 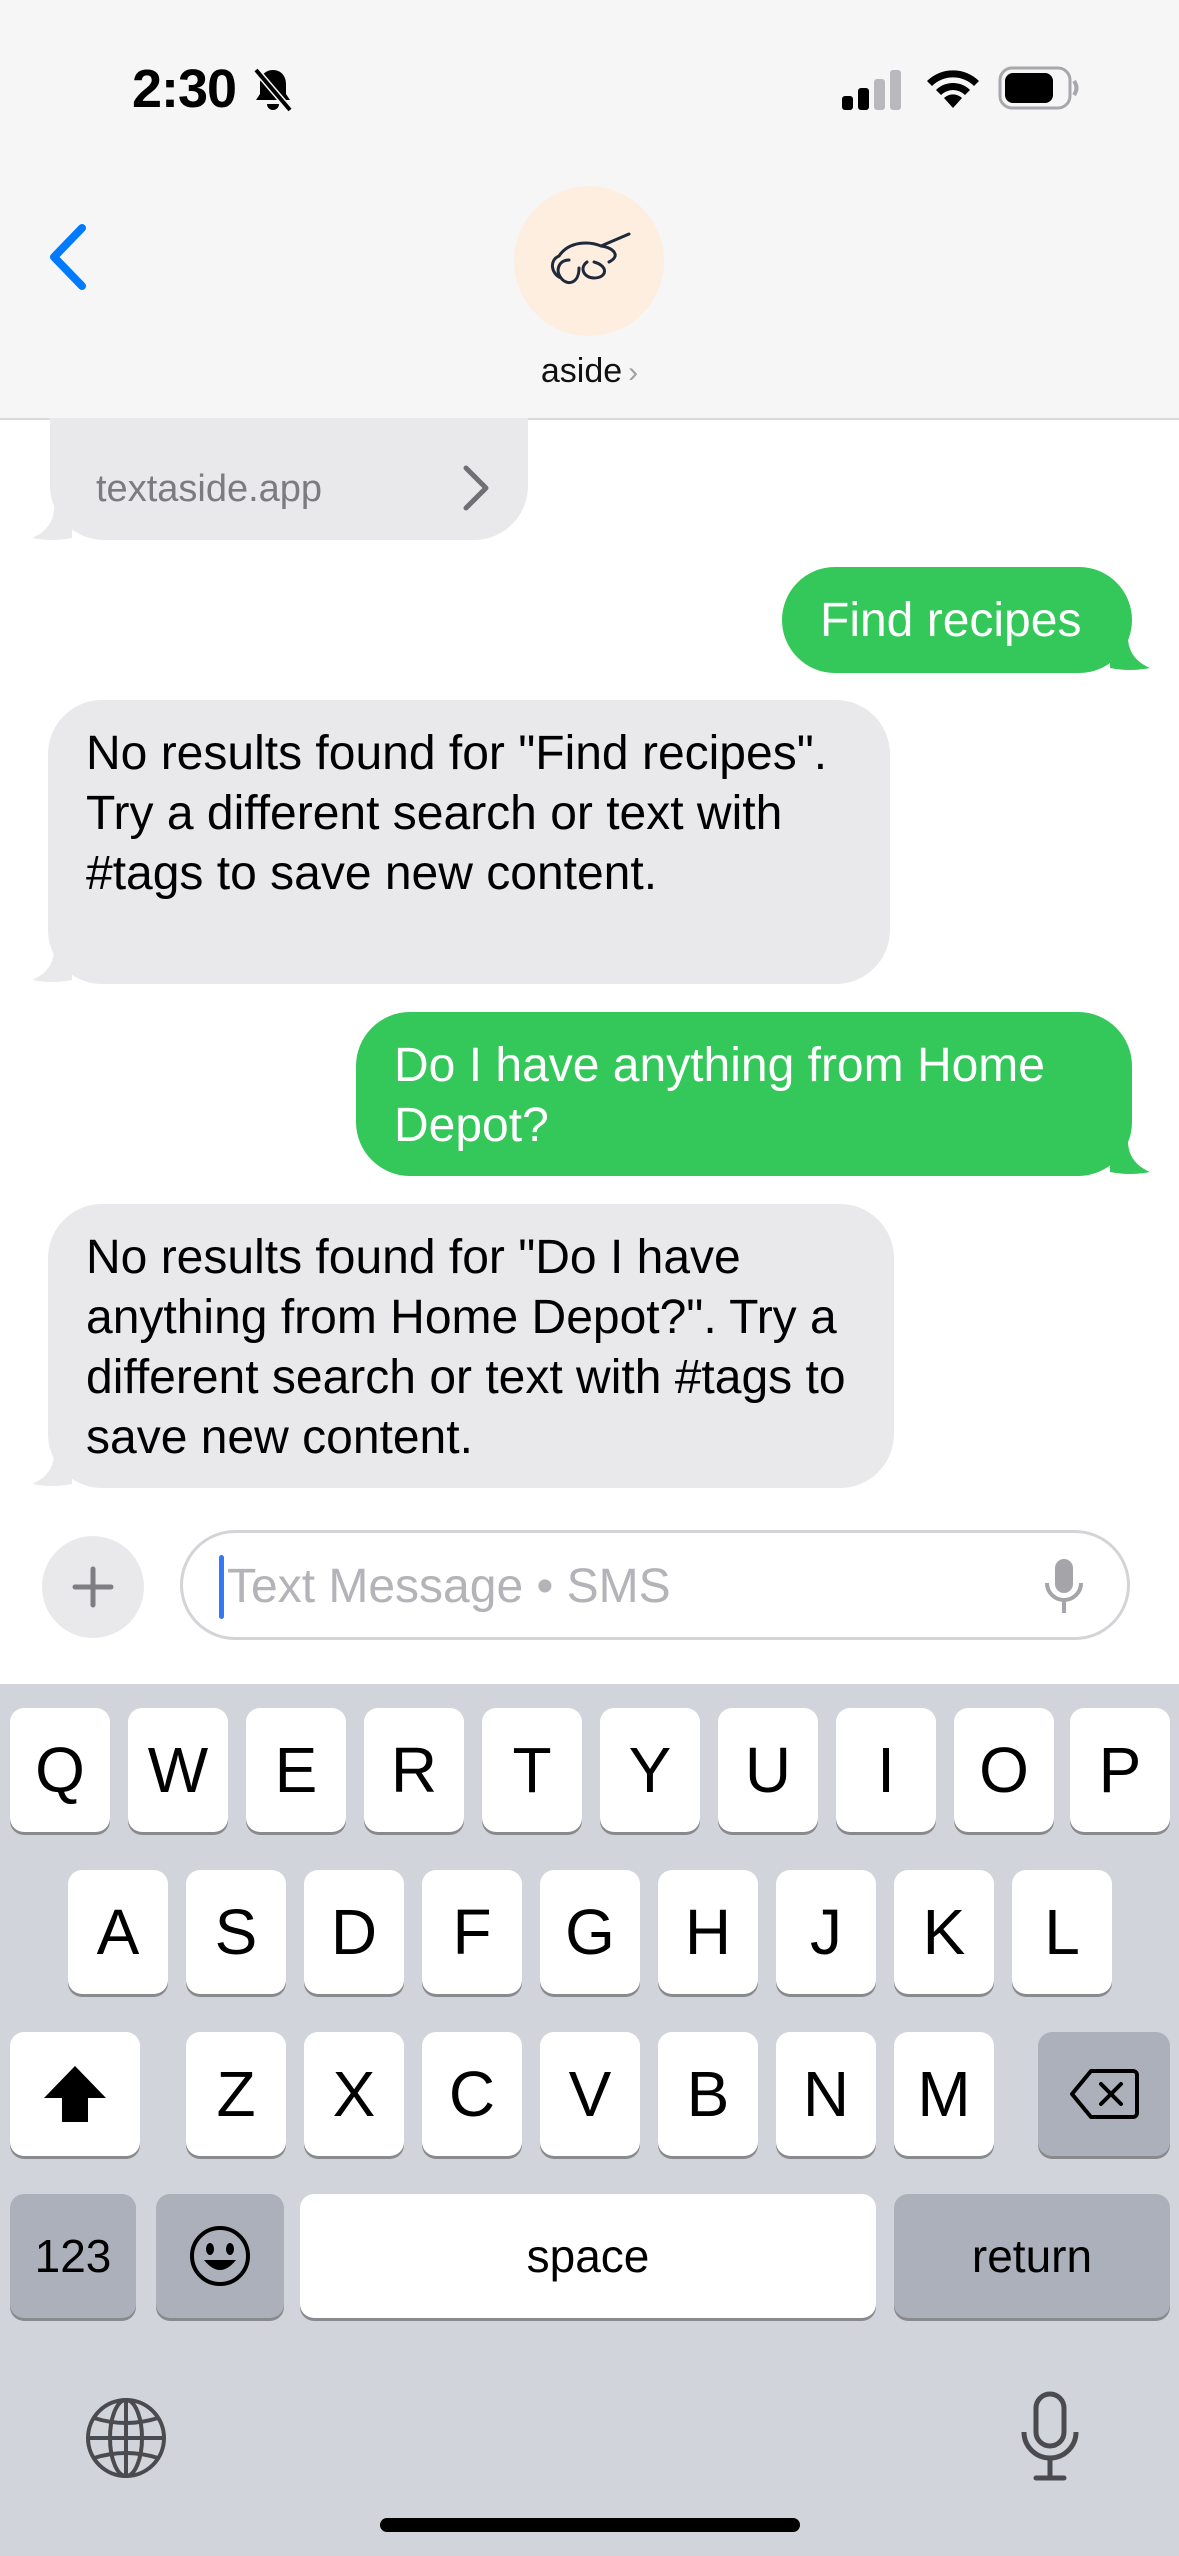 I want to click on add-attachment-button, so click(x=93, y=1587).